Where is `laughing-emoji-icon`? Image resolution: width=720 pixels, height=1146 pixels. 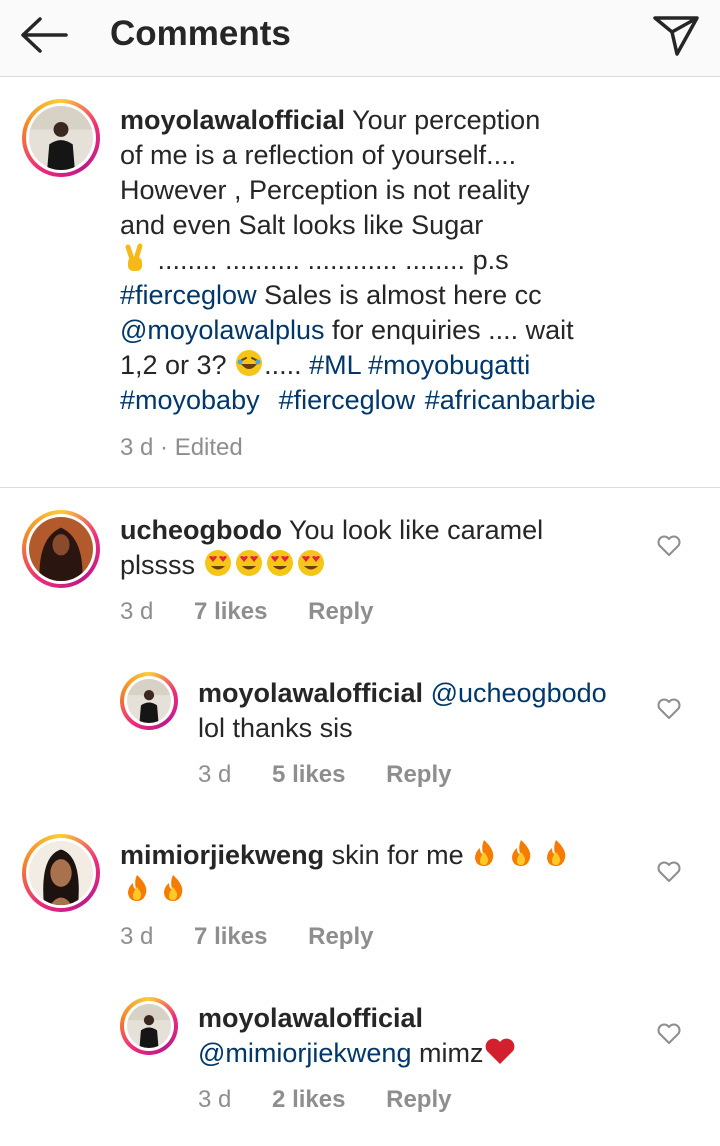 laughing-emoji-icon is located at coordinates (249, 367).